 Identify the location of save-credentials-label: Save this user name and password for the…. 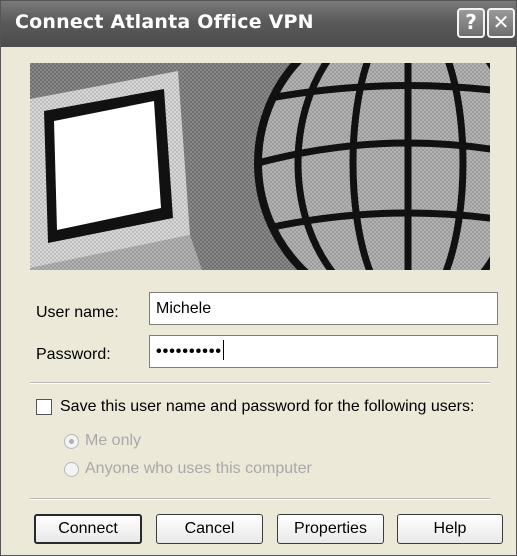
(267, 407).